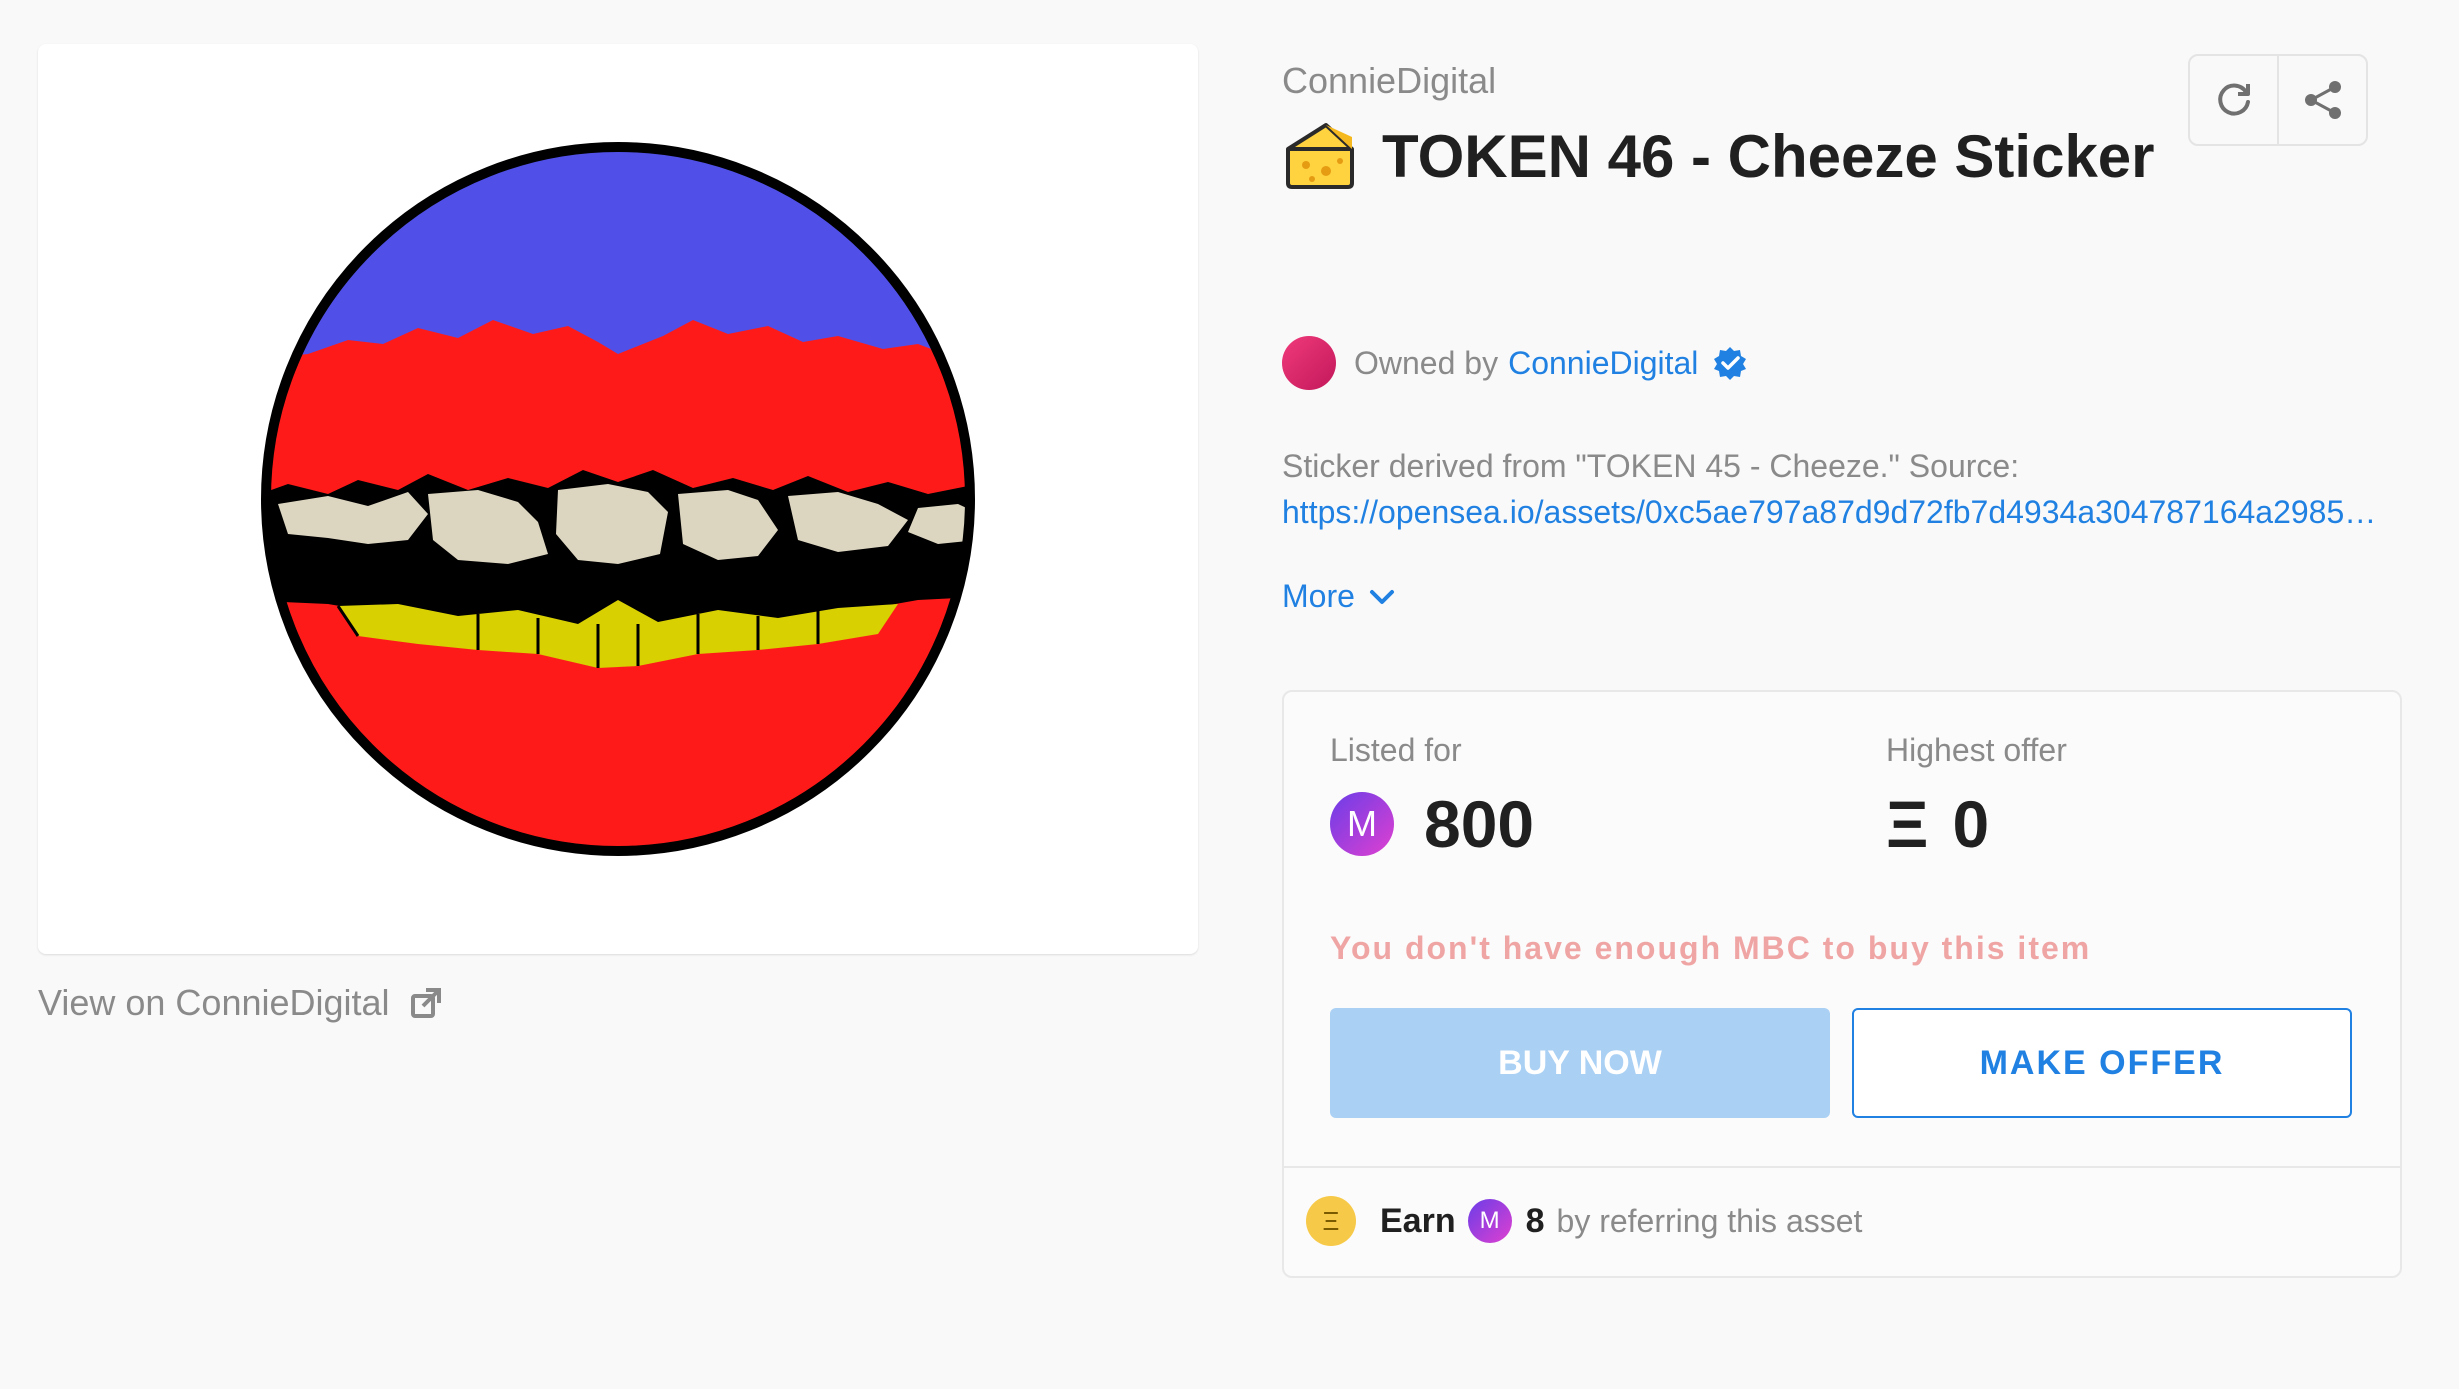 The image size is (2459, 1389). What do you see at coordinates (426, 1003) in the screenshot?
I see `external-link-icon` at bounding box center [426, 1003].